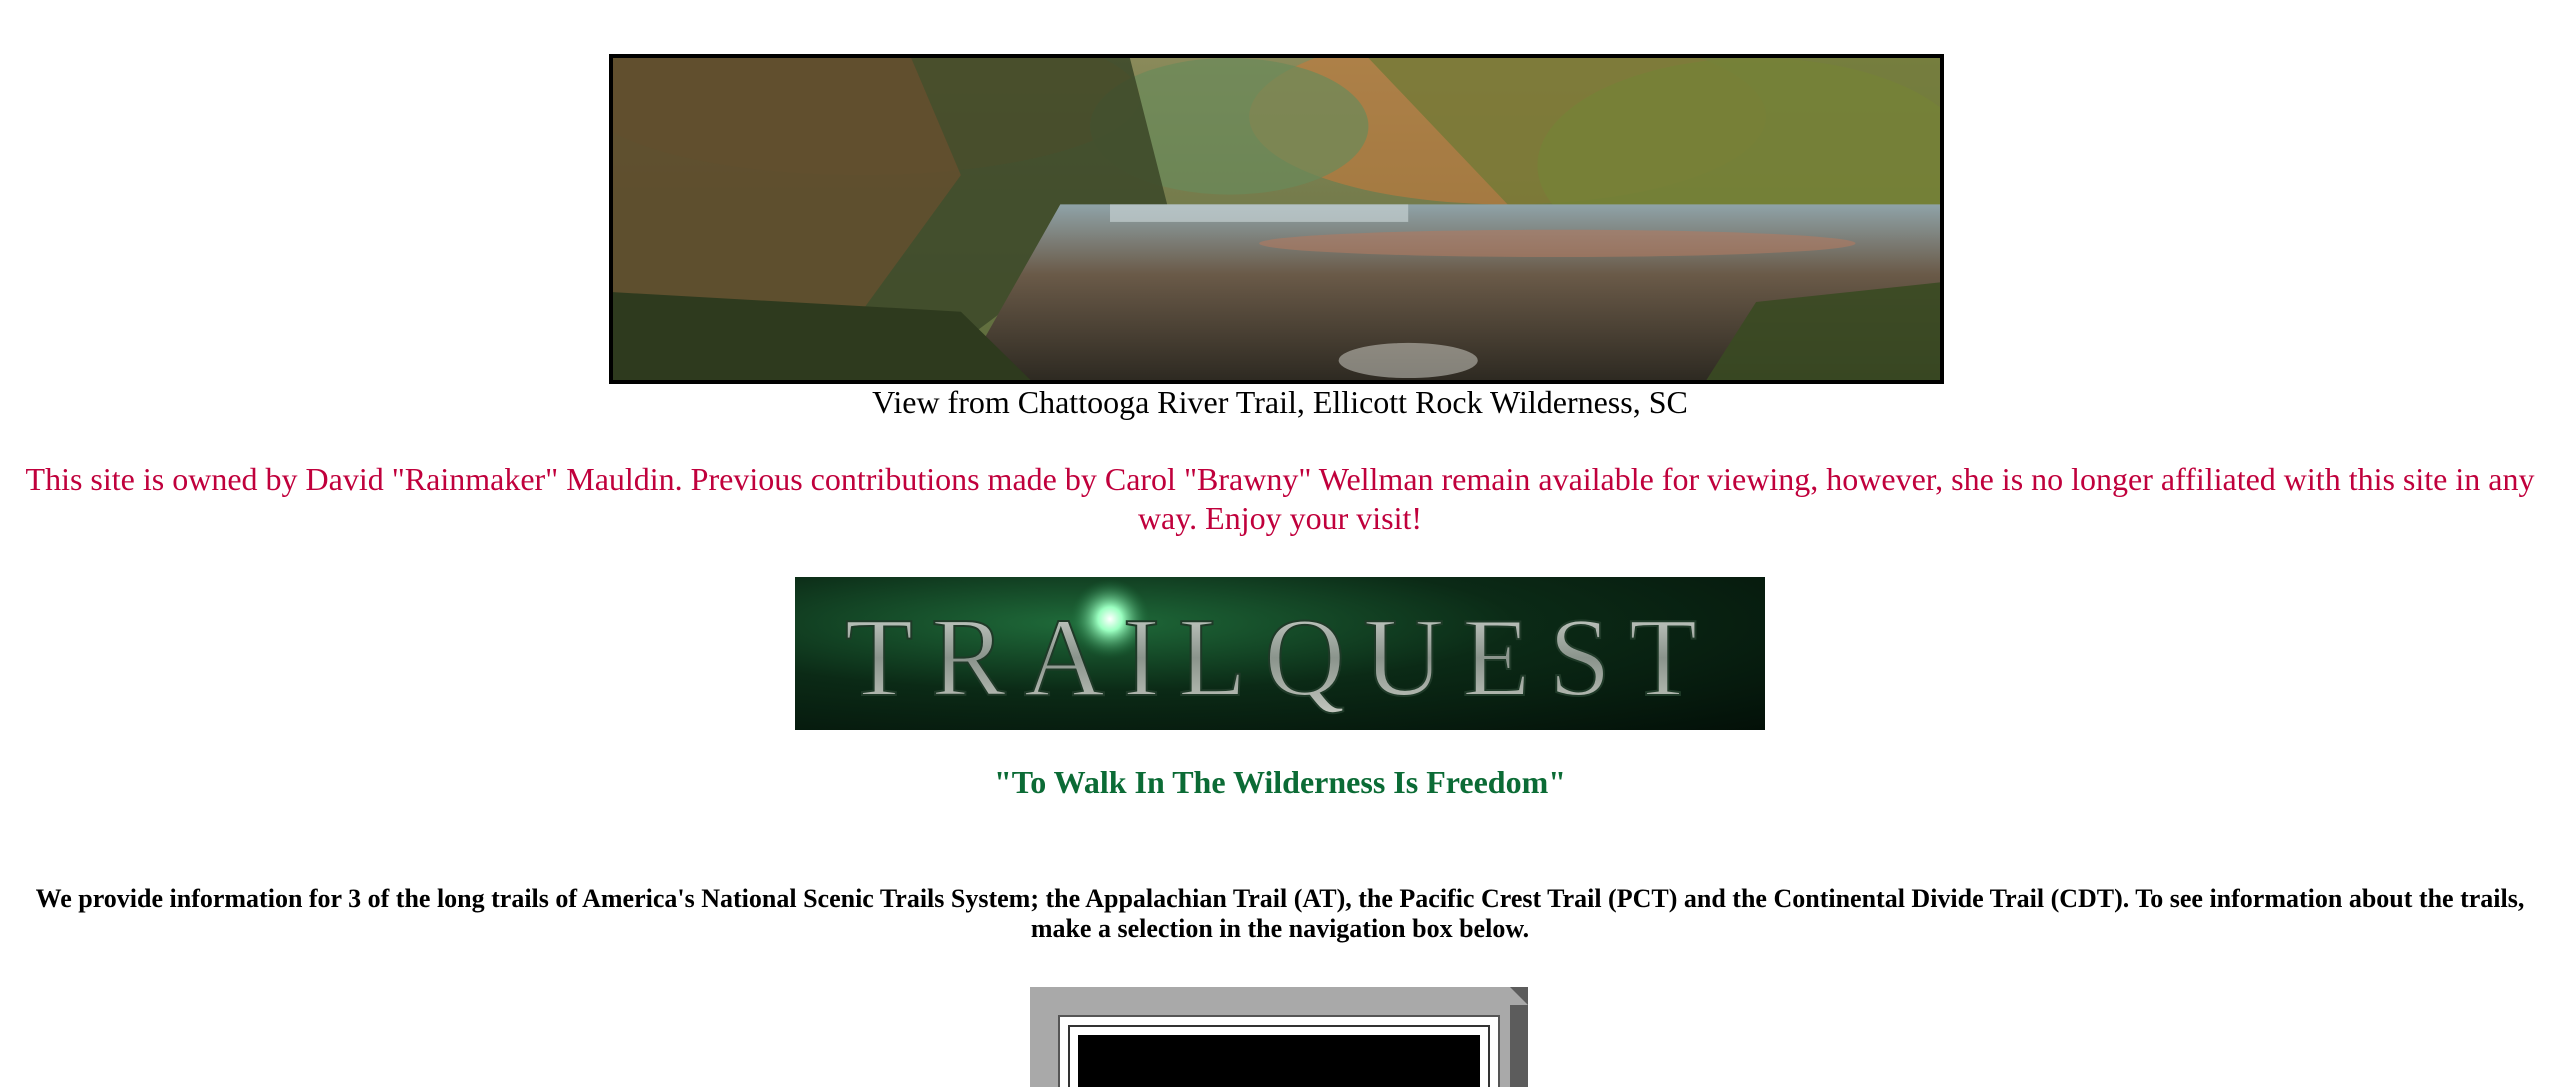  What do you see at coordinates (1279, 1061) in the screenshot?
I see `nav-screen` at bounding box center [1279, 1061].